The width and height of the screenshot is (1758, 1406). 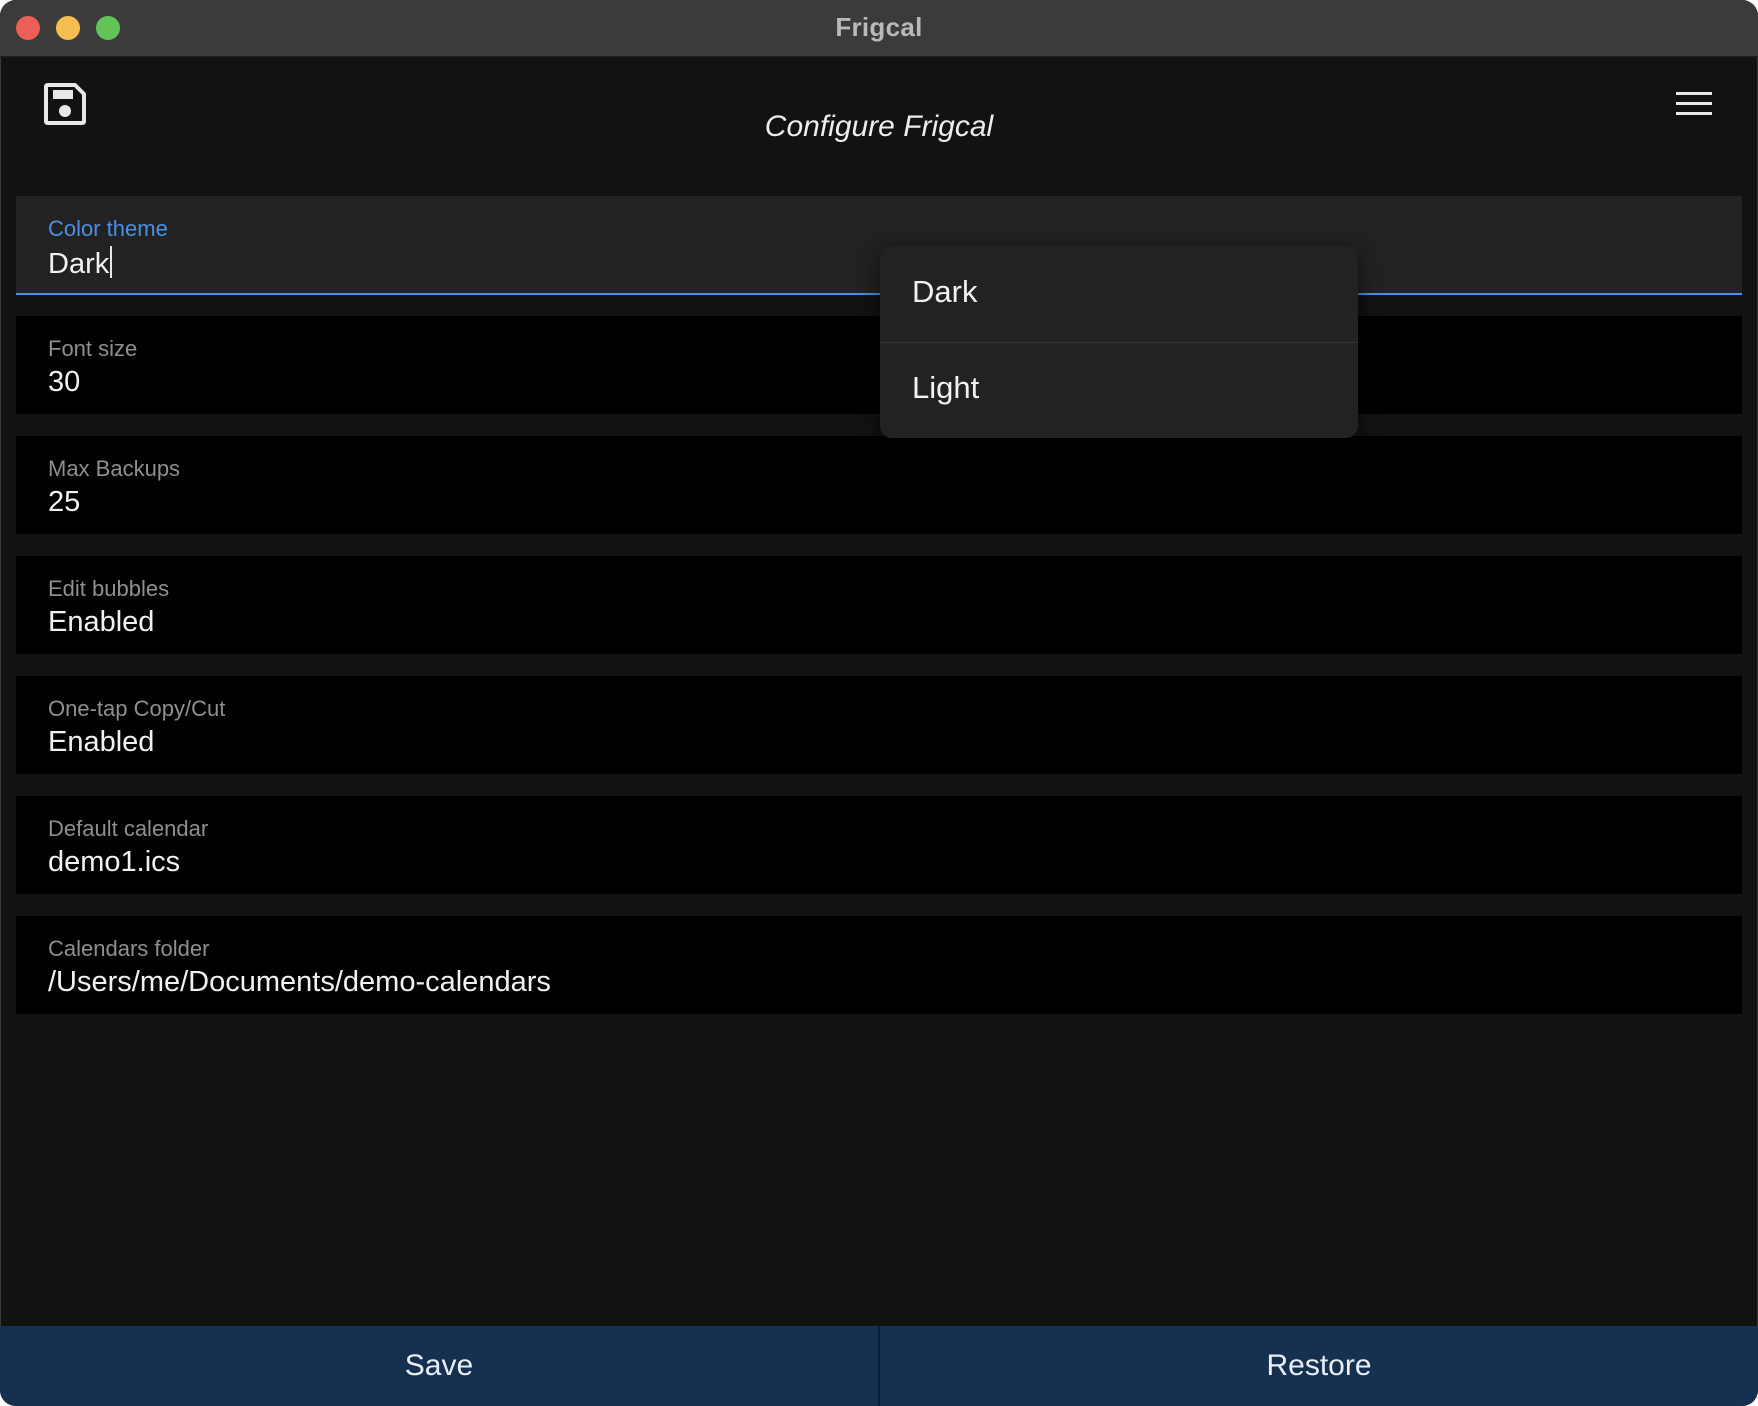 What do you see at coordinates (879, 845) in the screenshot?
I see `default-calendar-field: Default calendar demo1.ics` at bounding box center [879, 845].